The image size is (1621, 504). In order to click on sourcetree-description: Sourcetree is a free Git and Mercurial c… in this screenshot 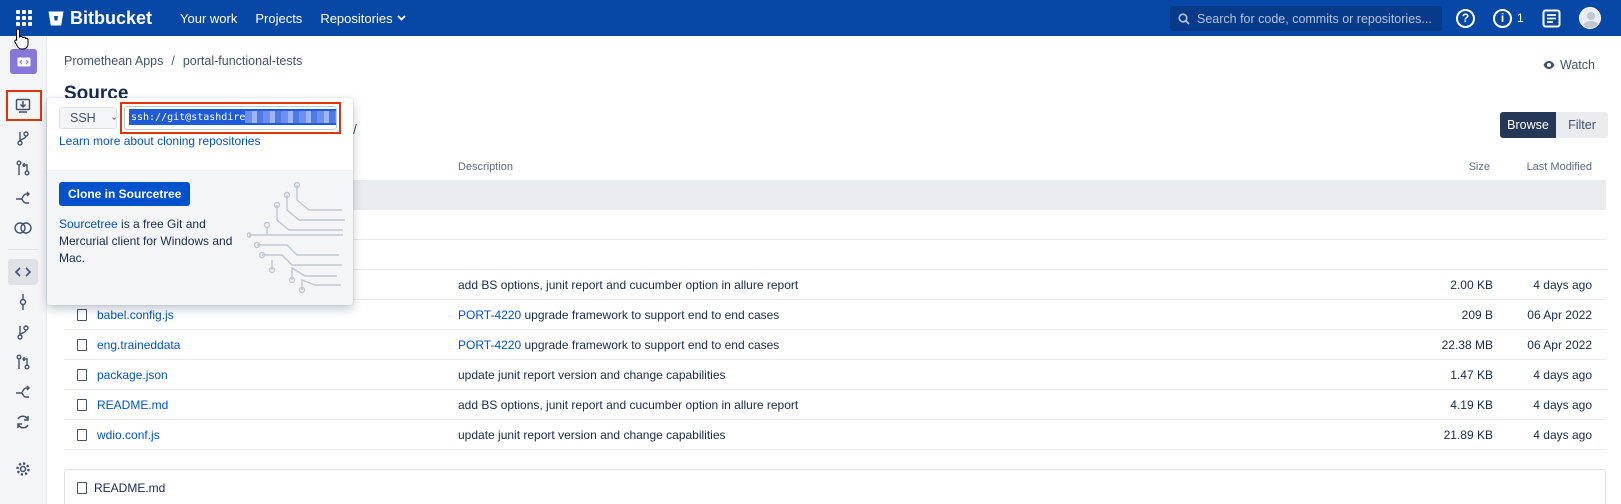, I will do `click(149, 241)`.